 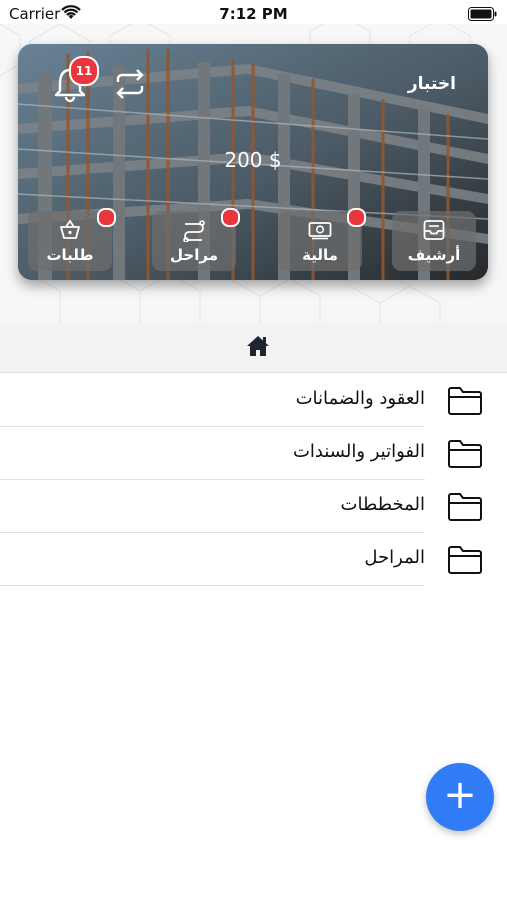 What do you see at coordinates (382, 504) in the screenshot?
I see `folder-label: المخططات` at bounding box center [382, 504].